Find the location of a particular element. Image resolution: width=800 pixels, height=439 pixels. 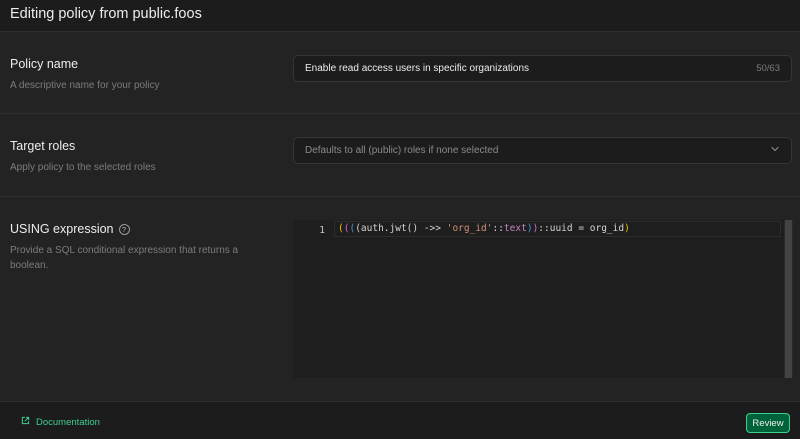

code-token: :: is located at coordinates (498, 228).